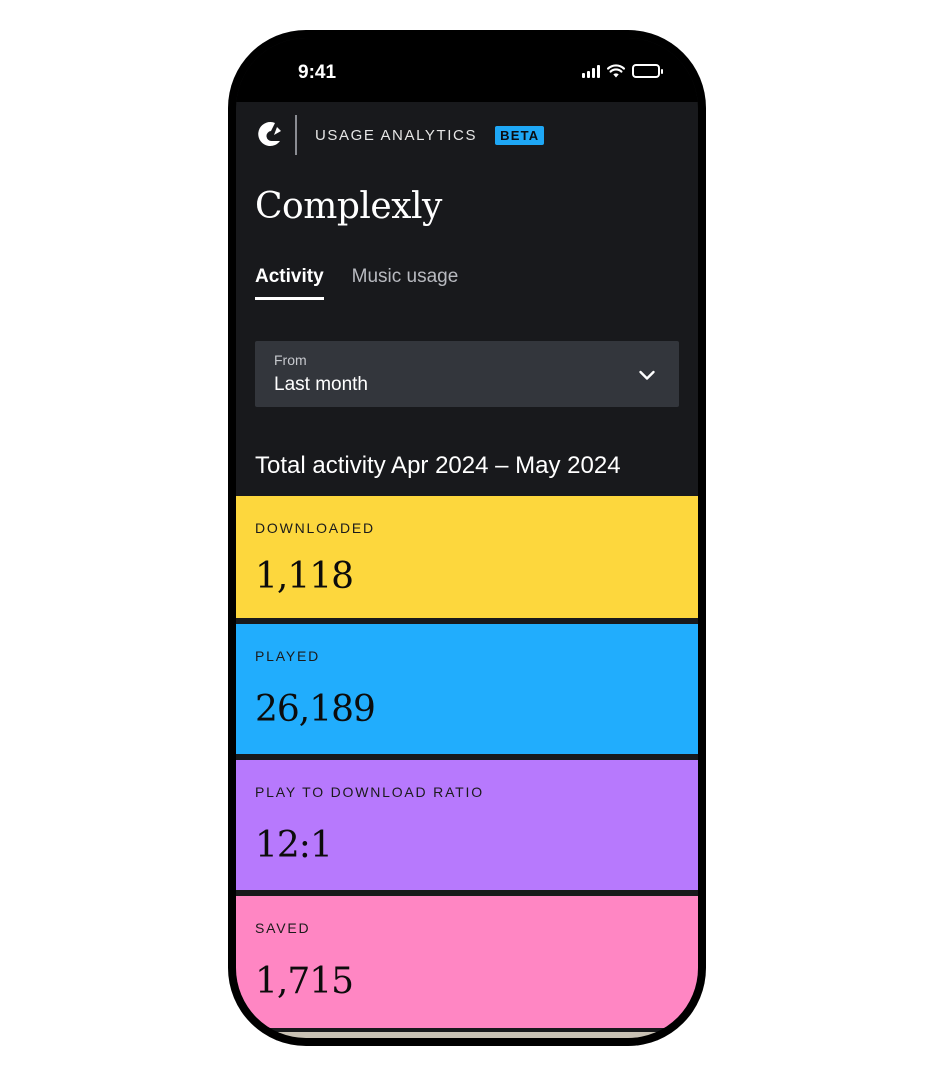 Image resolution: width=934 pixels, height=1076 pixels. What do you see at coordinates (467, 374) in the screenshot?
I see `date-range-dropdown: From Last month` at bounding box center [467, 374].